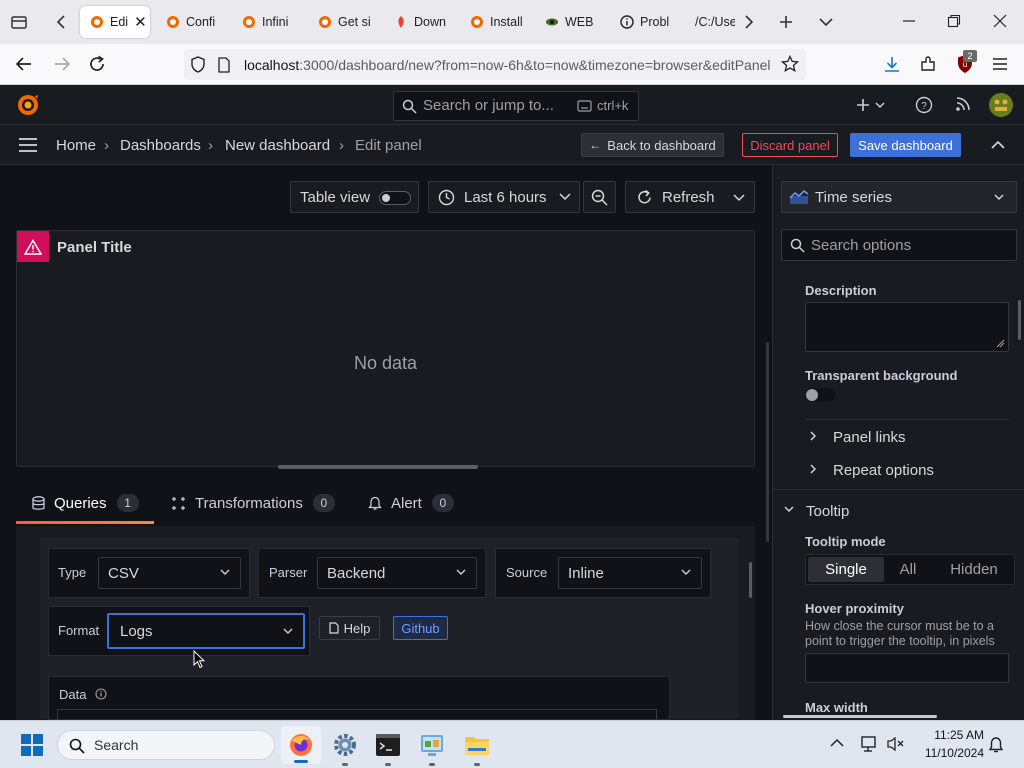 This screenshot has height=768, width=1024. I want to click on tab: /C:/Use, so click(715, 22).